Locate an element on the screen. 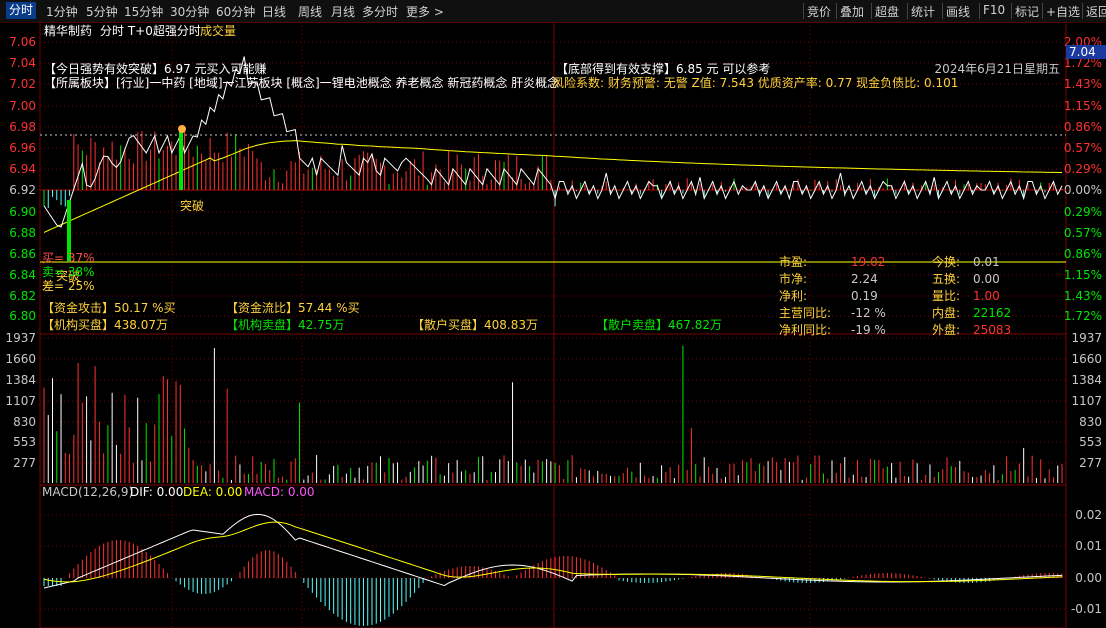 The image size is (1106, 628). toolbar-button-6: 标记 is located at coordinates (1027, 11).